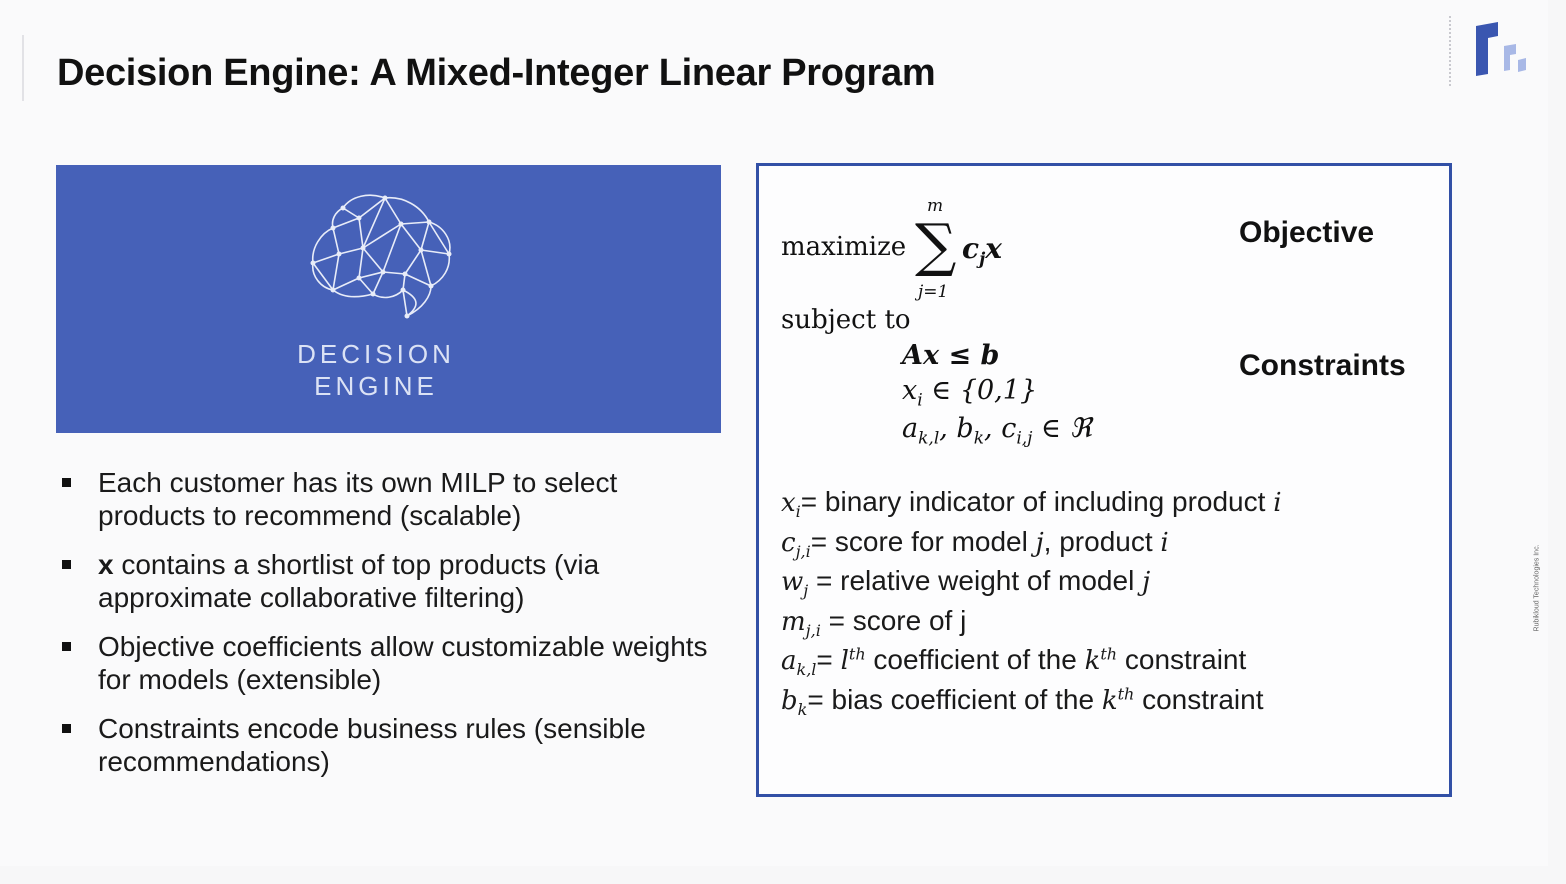  Describe the element at coordinates (844, 247) in the screenshot. I see `maximize-keyword: maximize` at that location.